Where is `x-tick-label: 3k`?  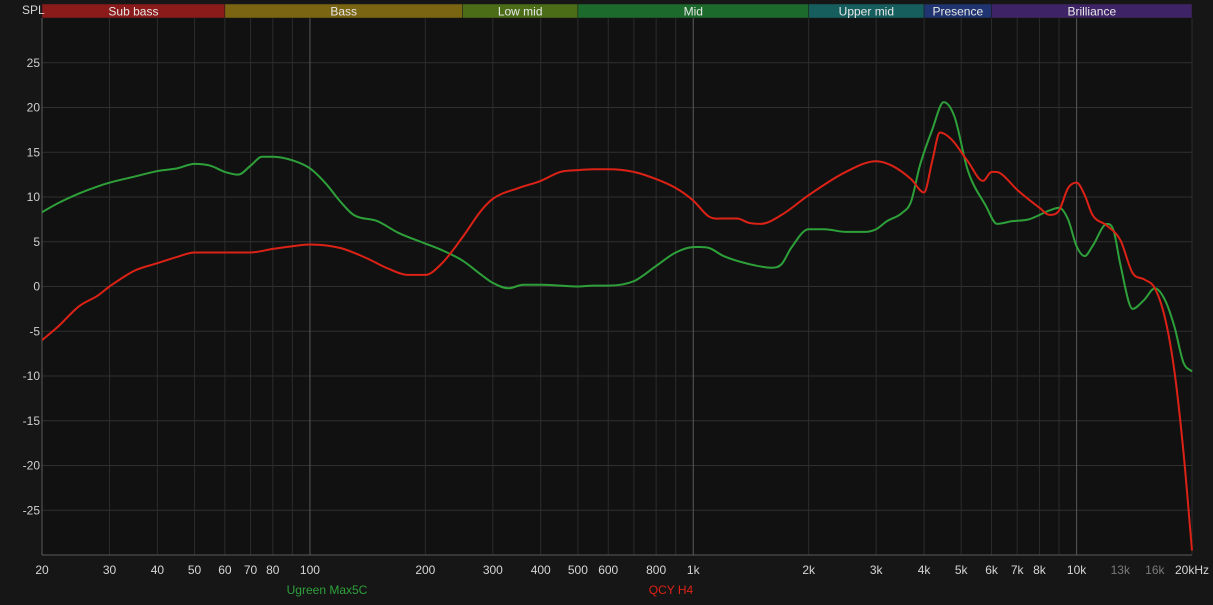
x-tick-label: 3k is located at coordinates (877, 570).